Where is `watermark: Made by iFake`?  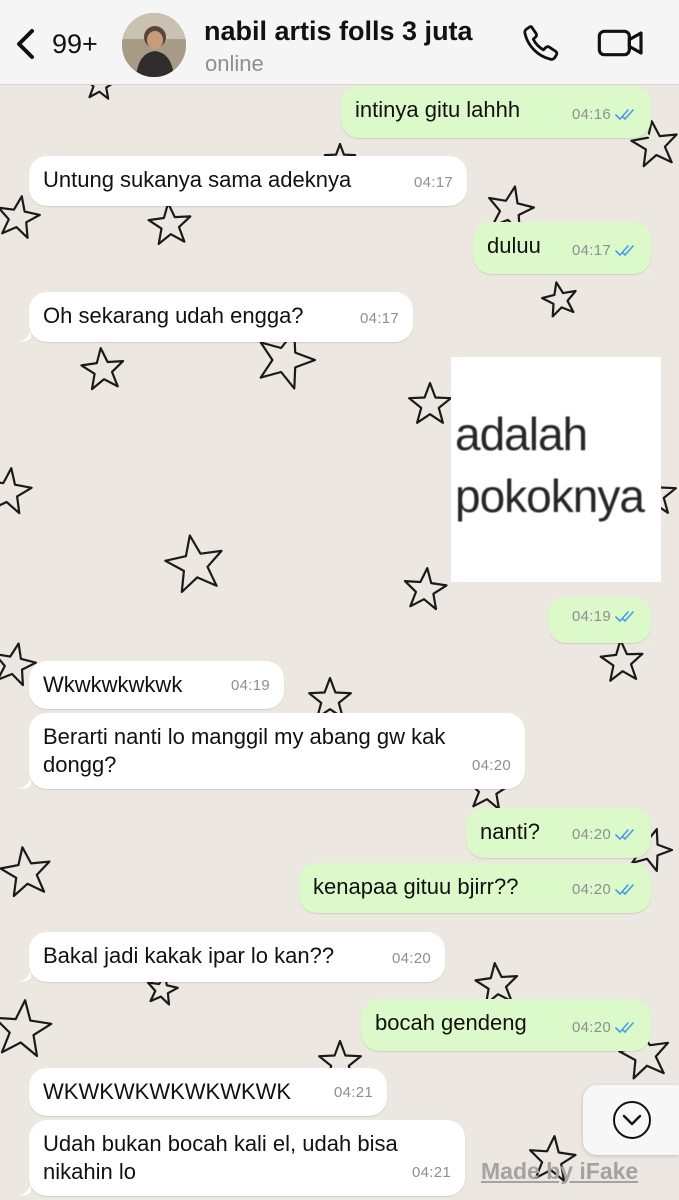
watermark: Made by iFake is located at coordinates (560, 1171).